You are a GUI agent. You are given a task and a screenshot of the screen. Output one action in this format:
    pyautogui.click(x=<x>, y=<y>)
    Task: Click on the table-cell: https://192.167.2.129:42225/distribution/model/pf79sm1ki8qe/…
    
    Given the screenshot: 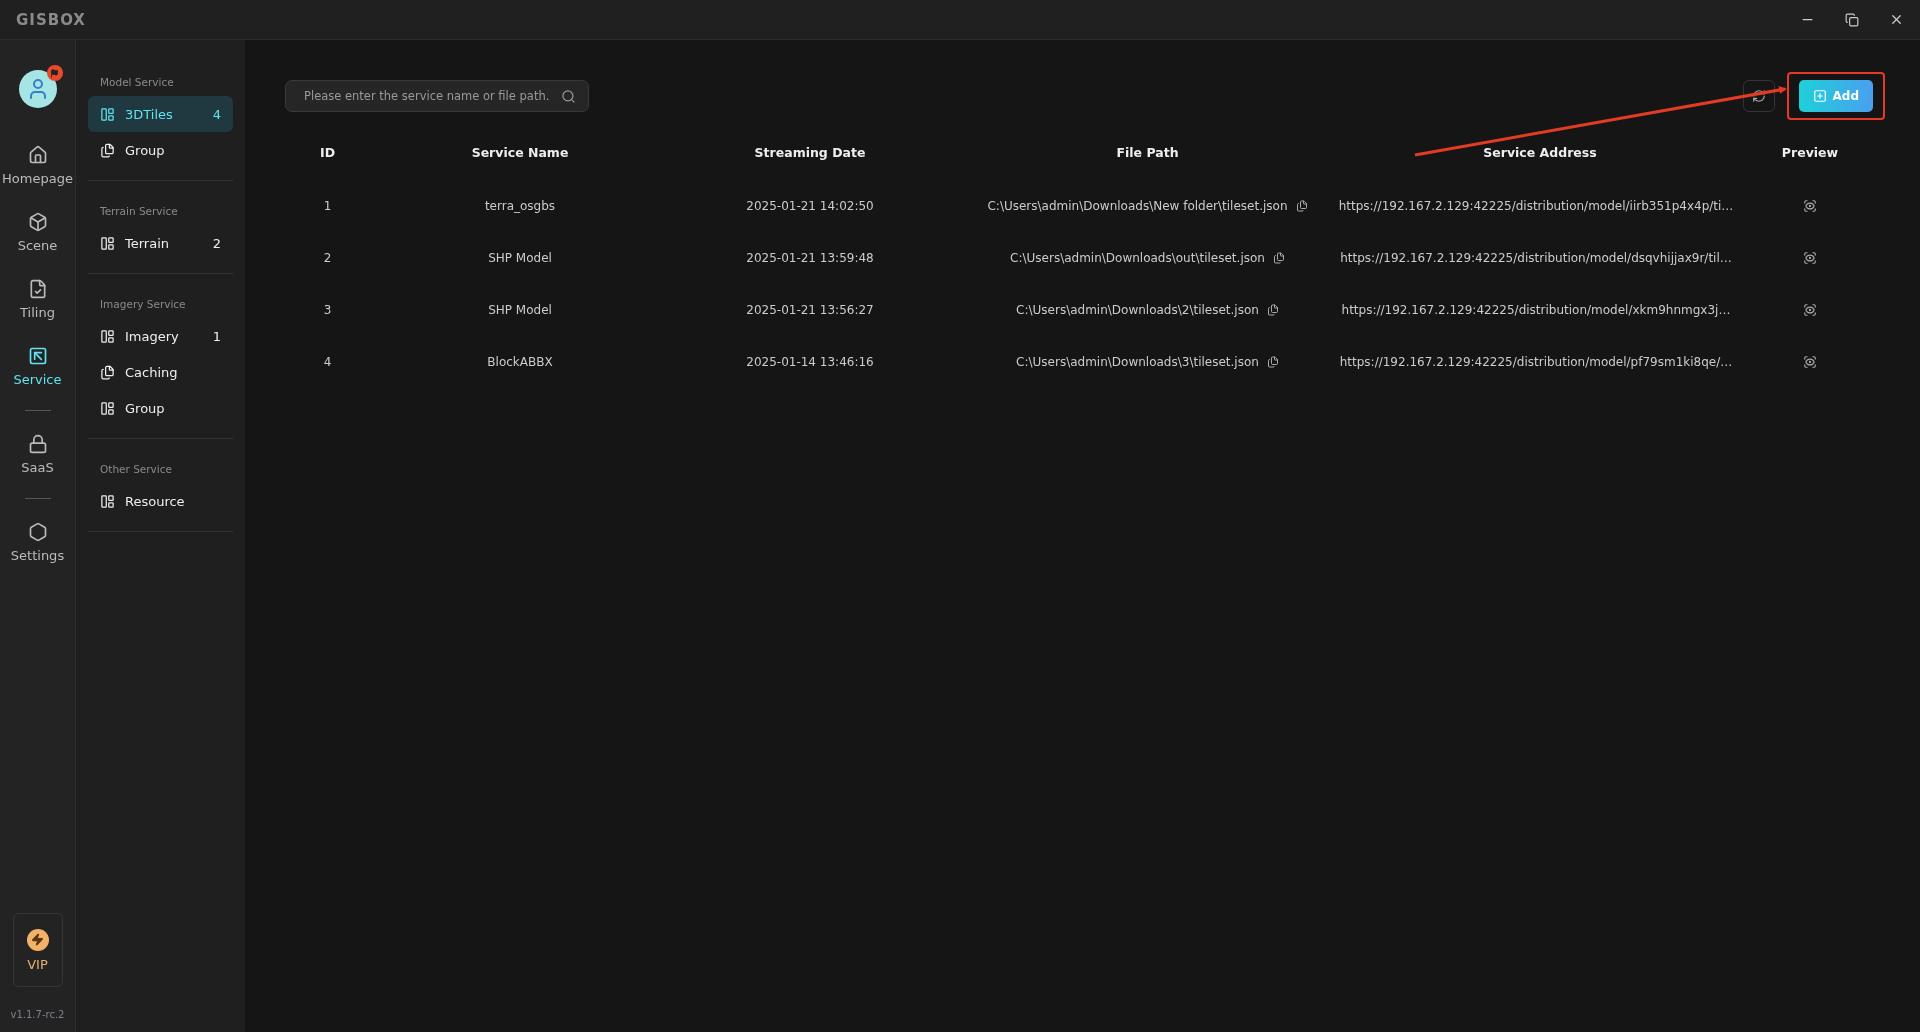 What is the action you would take?
    pyautogui.click(x=1536, y=362)
    